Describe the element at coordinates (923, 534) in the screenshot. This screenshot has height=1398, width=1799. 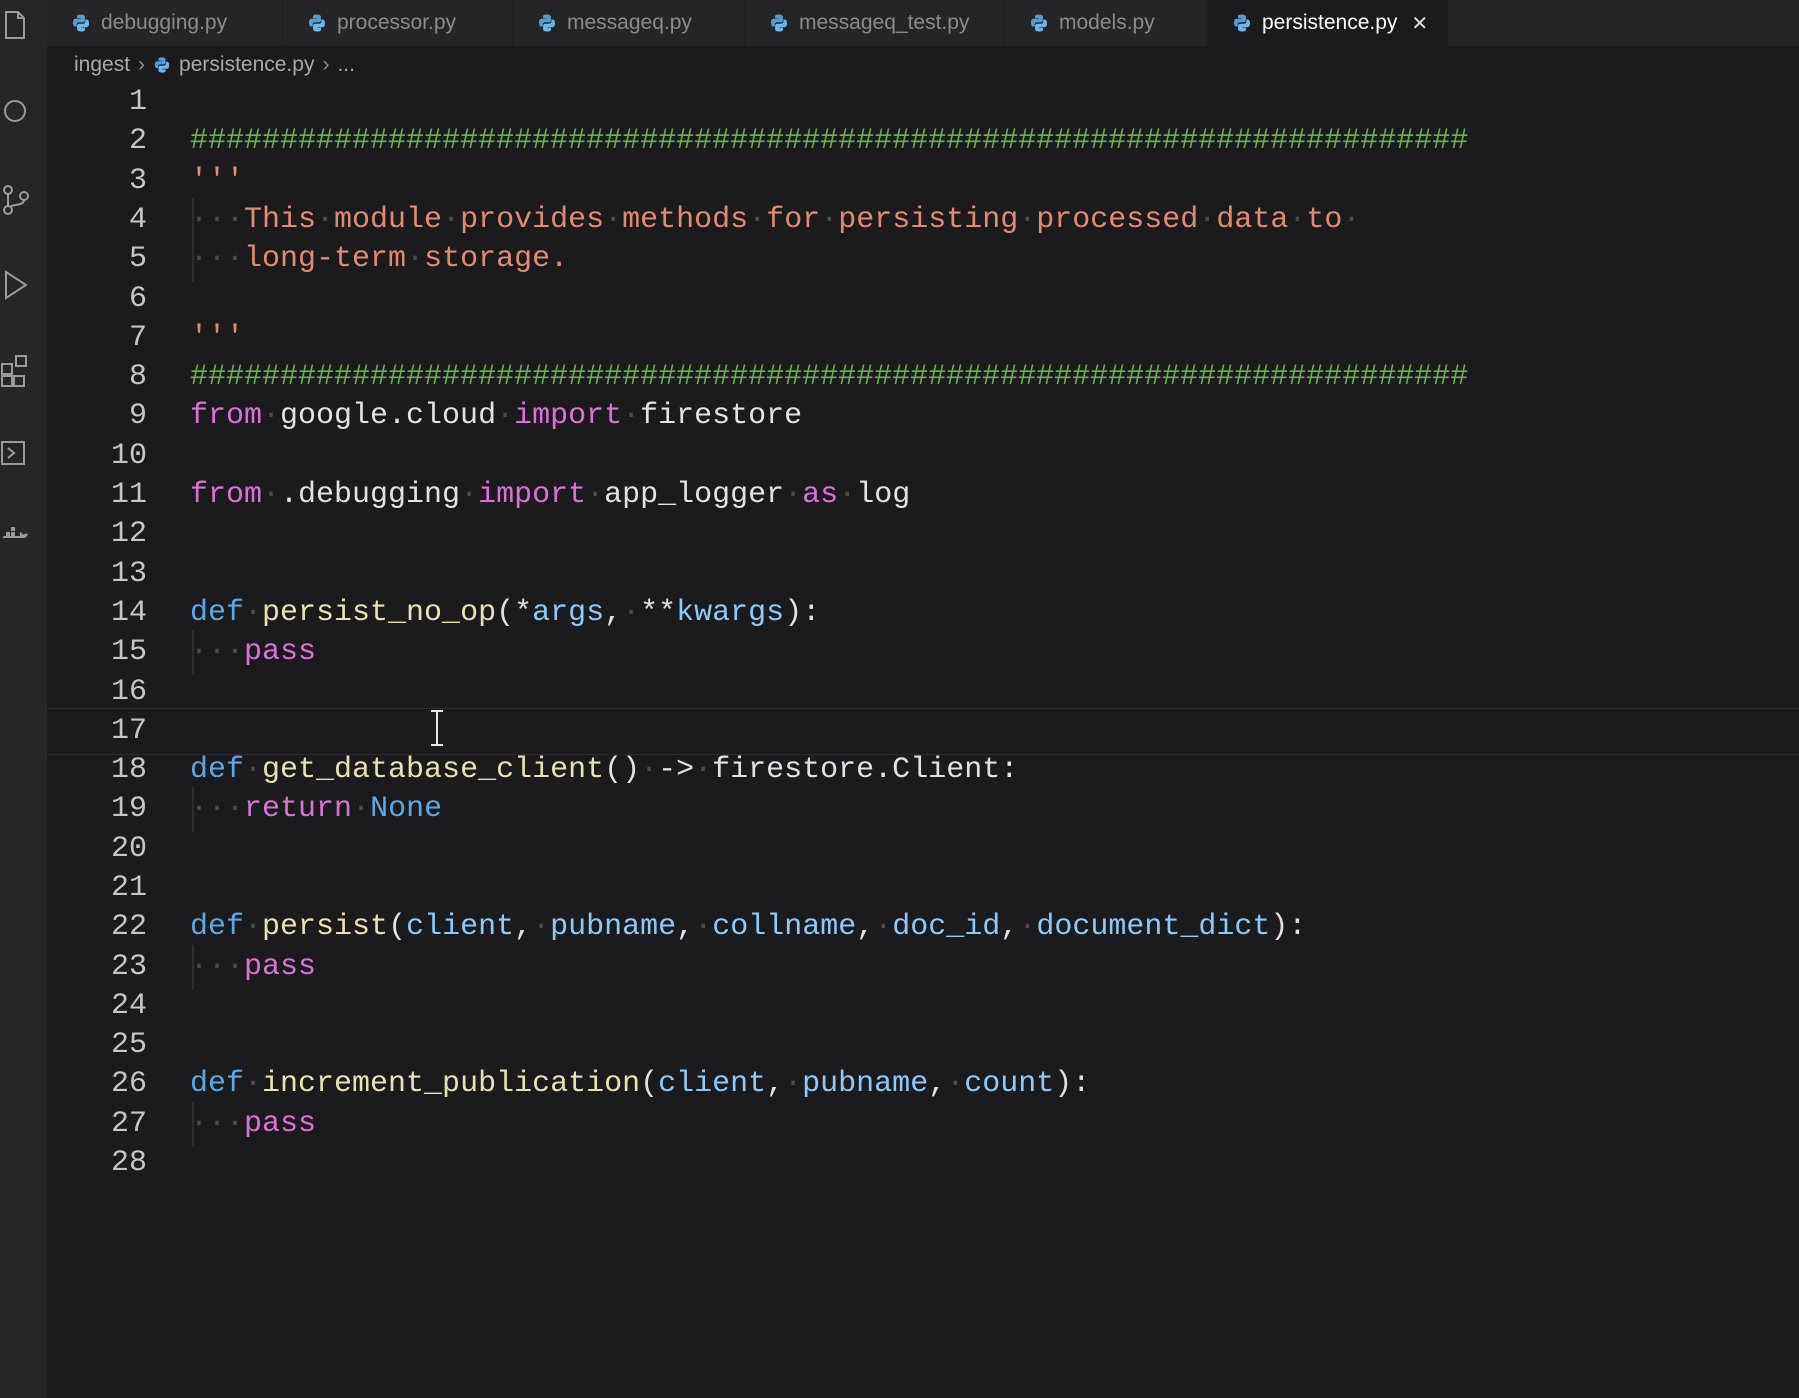
I see `code-line: 12` at that location.